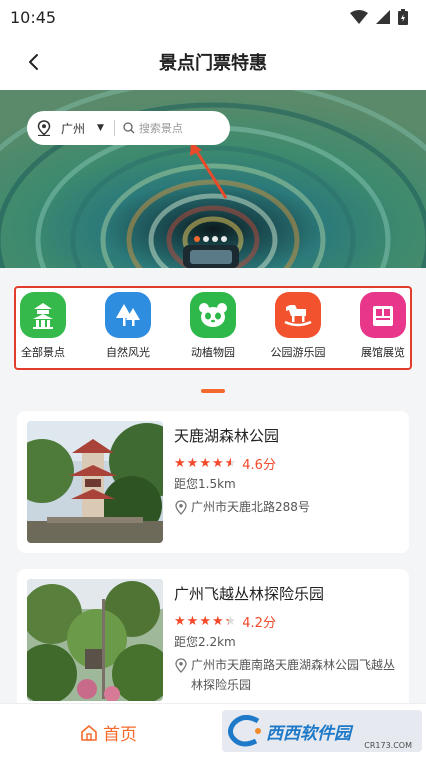 The image size is (426, 757). What do you see at coordinates (213, 352) in the screenshot?
I see `category-label: 动植物园` at bounding box center [213, 352].